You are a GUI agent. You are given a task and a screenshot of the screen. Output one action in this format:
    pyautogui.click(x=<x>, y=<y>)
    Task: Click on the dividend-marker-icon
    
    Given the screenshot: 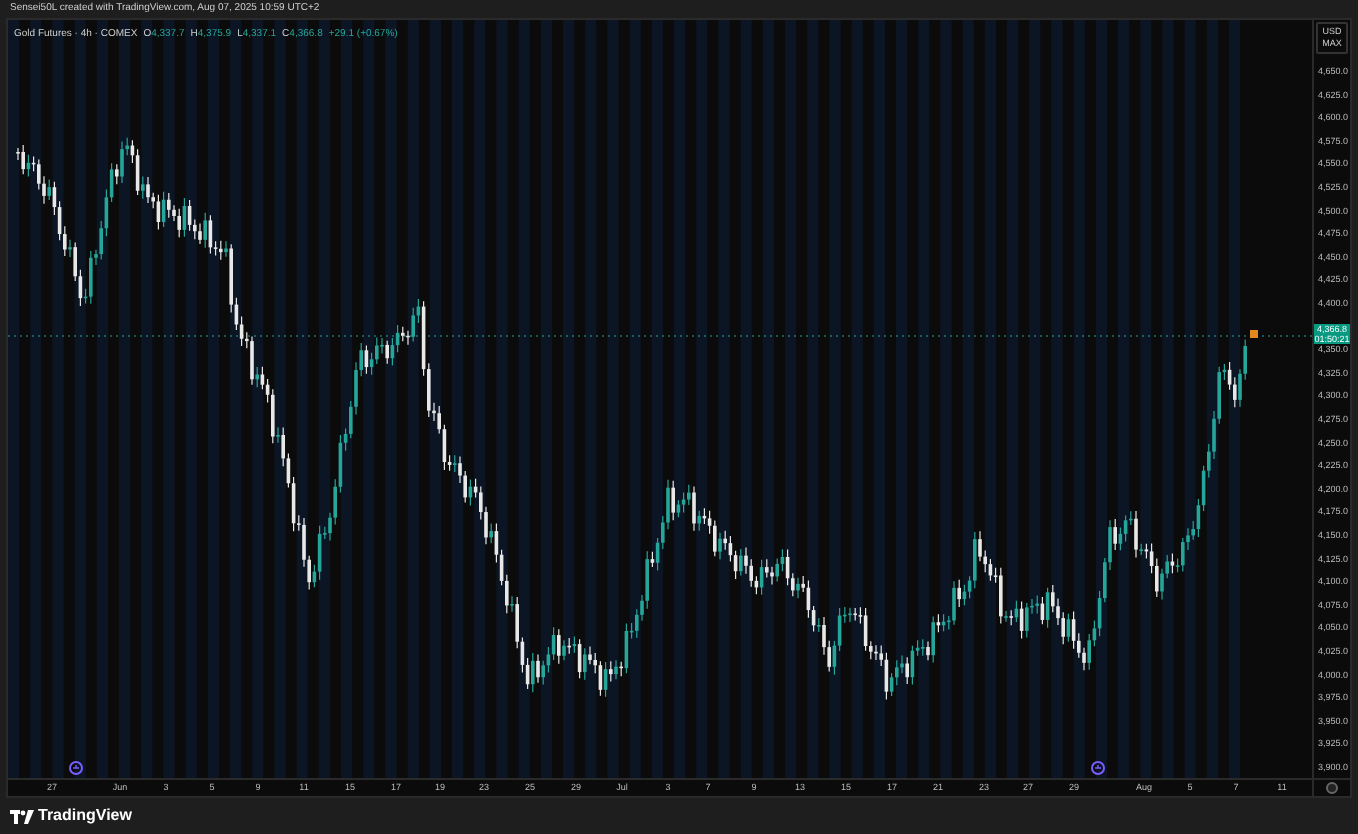 What is the action you would take?
    pyautogui.click(x=1254, y=334)
    